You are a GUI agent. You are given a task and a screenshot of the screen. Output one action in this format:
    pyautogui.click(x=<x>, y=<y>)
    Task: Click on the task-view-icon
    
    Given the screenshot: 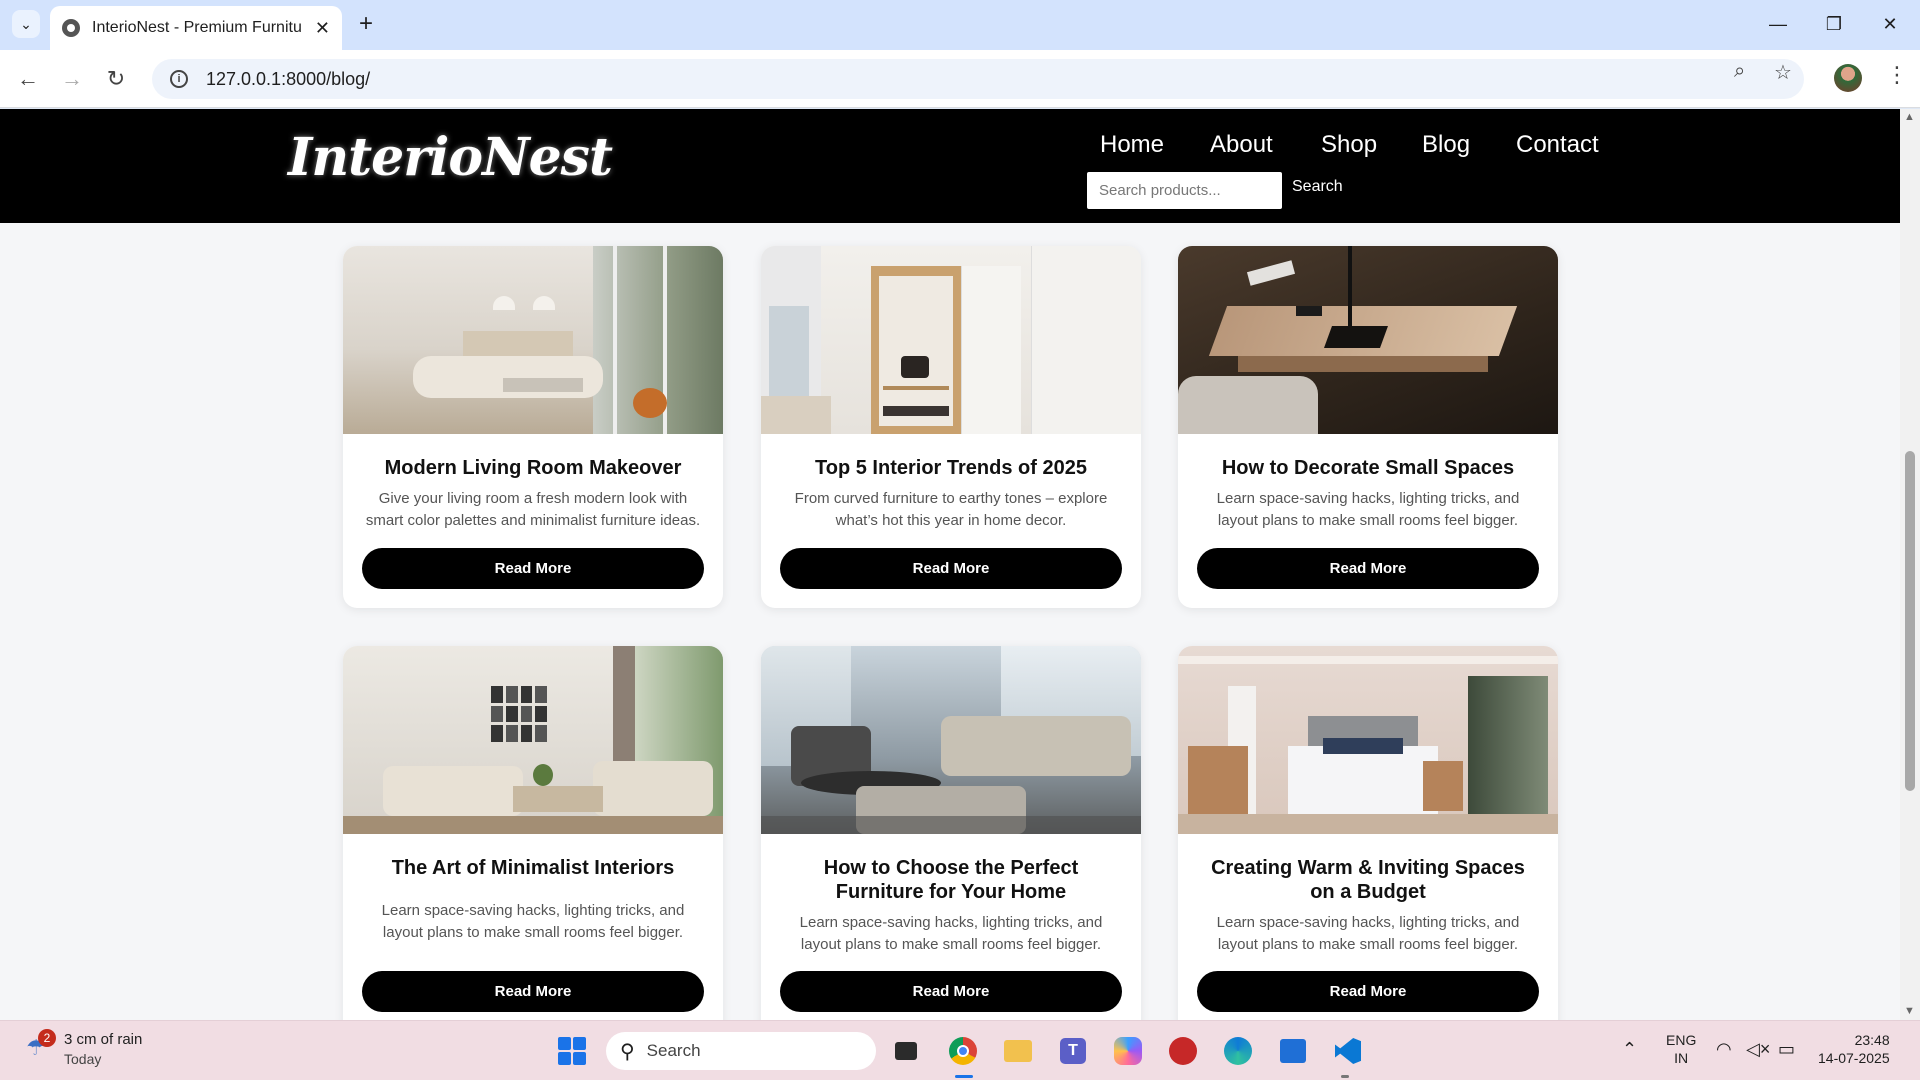 What is the action you would take?
    pyautogui.click(x=906, y=1051)
    